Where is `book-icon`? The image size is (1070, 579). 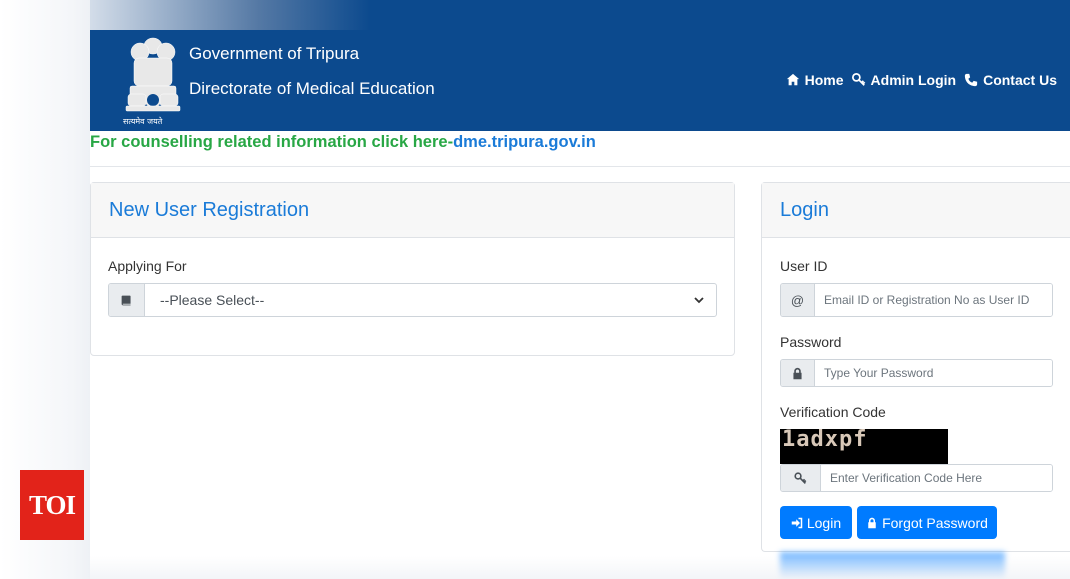 book-icon is located at coordinates (126, 300).